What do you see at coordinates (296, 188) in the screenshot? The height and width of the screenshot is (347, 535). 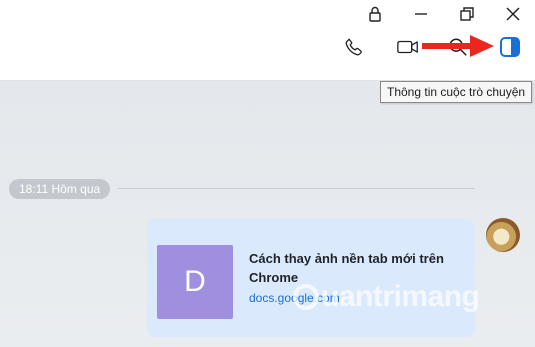 I see `time-divider-line` at bounding box center [296, 188].